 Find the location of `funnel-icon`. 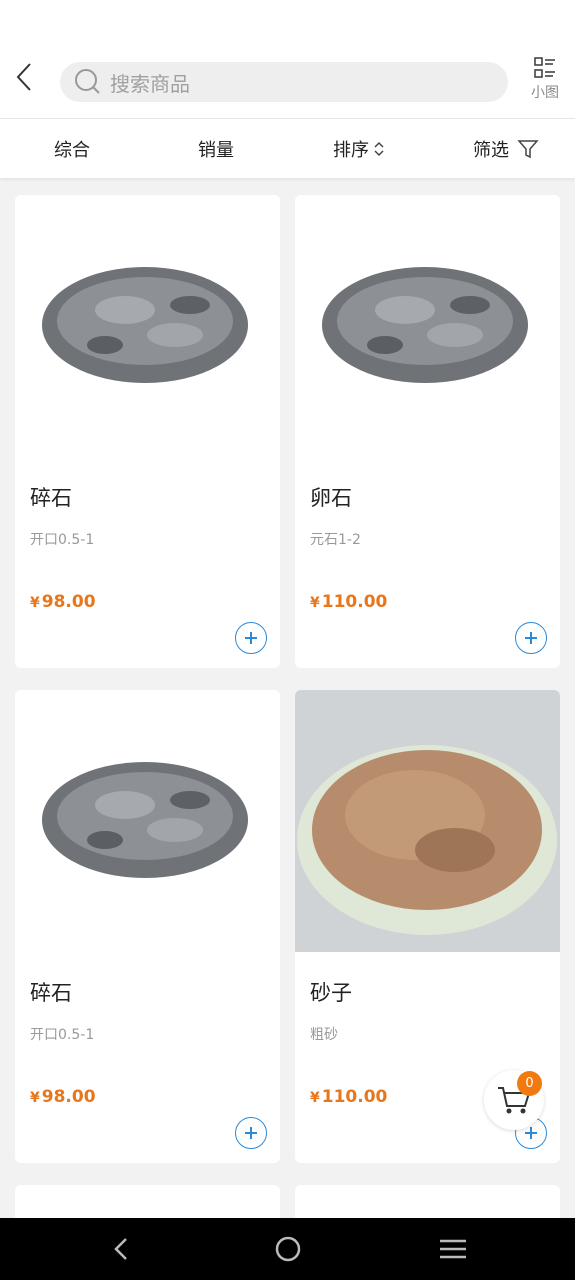

funnel-icon is located at coordinates (528, 149).